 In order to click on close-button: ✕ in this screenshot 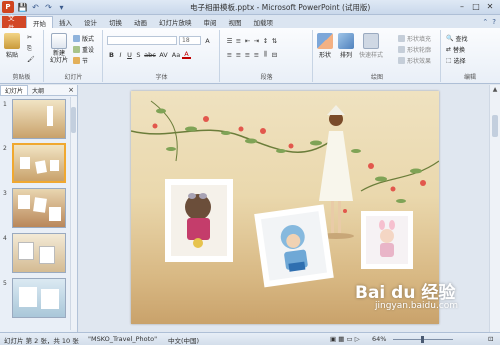, I will do `click(490, 6)`.